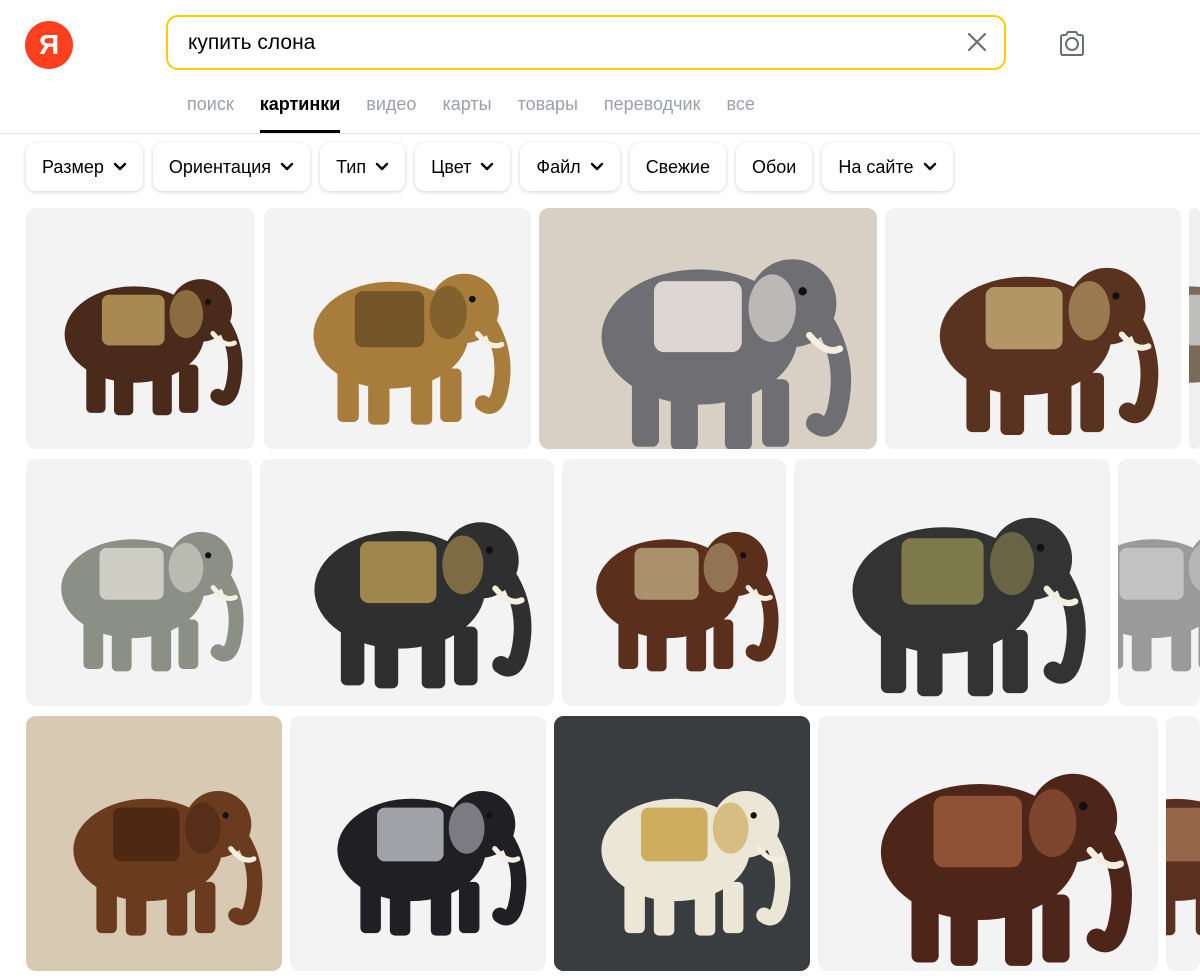 The image size is (1200, 979). Describe the element at coordinates (558, 166) in the screenshot. I see `filter-label: Файл` at that location.